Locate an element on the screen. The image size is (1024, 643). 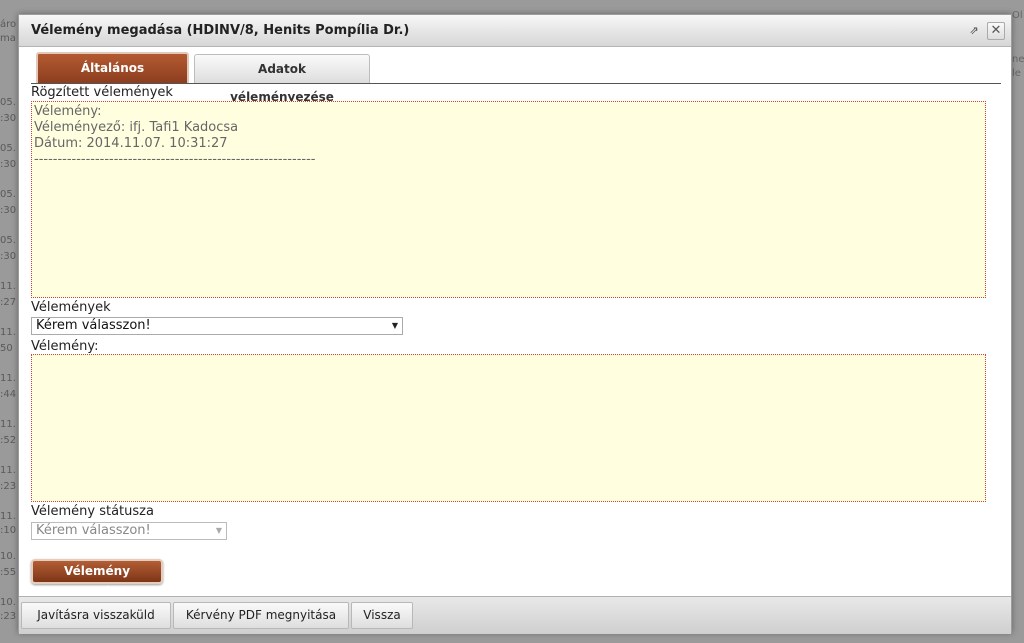
background-fragment: :44 is located at coordinates (8, 394).